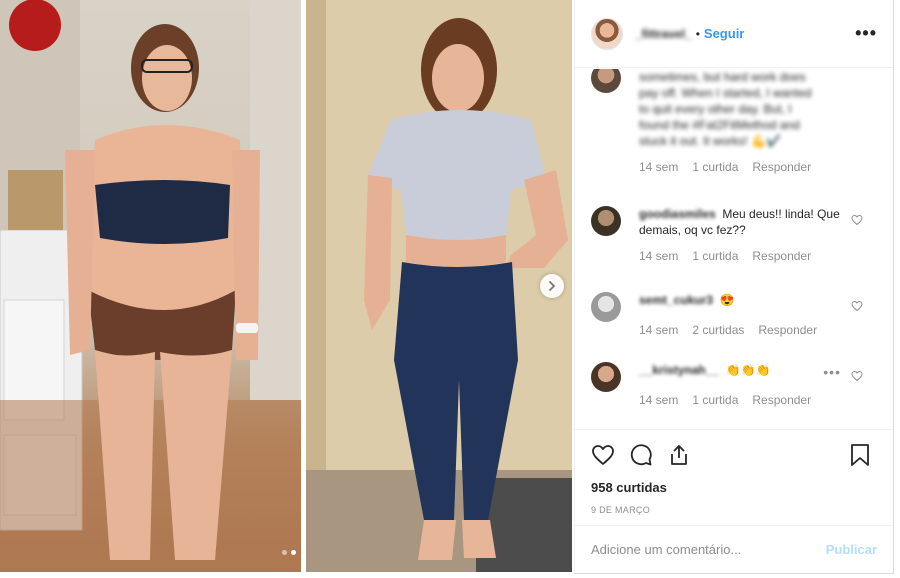 The height and width of the screenshot is (578, 900). Describe the element at coordinates (715, 109) in the screenshot. I see `comment-text-line: to quit every other day. But, I` at that location.